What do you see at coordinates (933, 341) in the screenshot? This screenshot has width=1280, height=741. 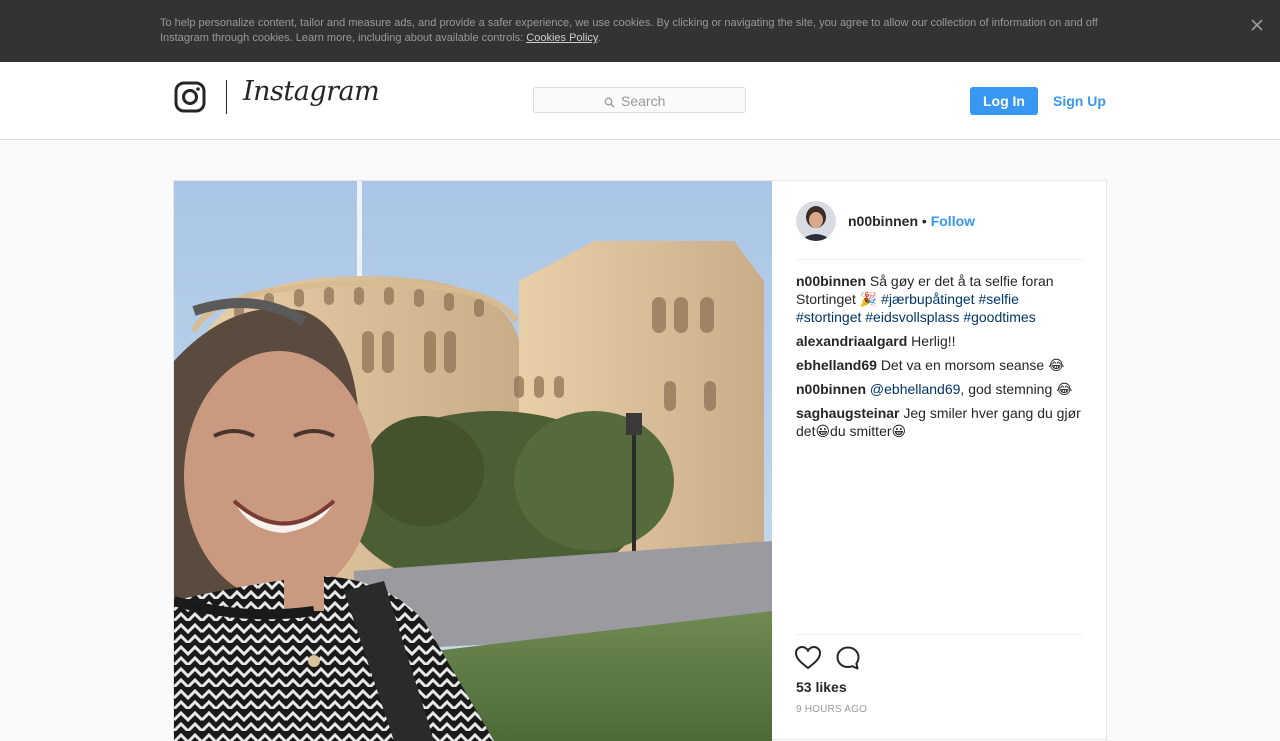 I see `comment-text: Herlig!!` at bounding box center [933, 341].